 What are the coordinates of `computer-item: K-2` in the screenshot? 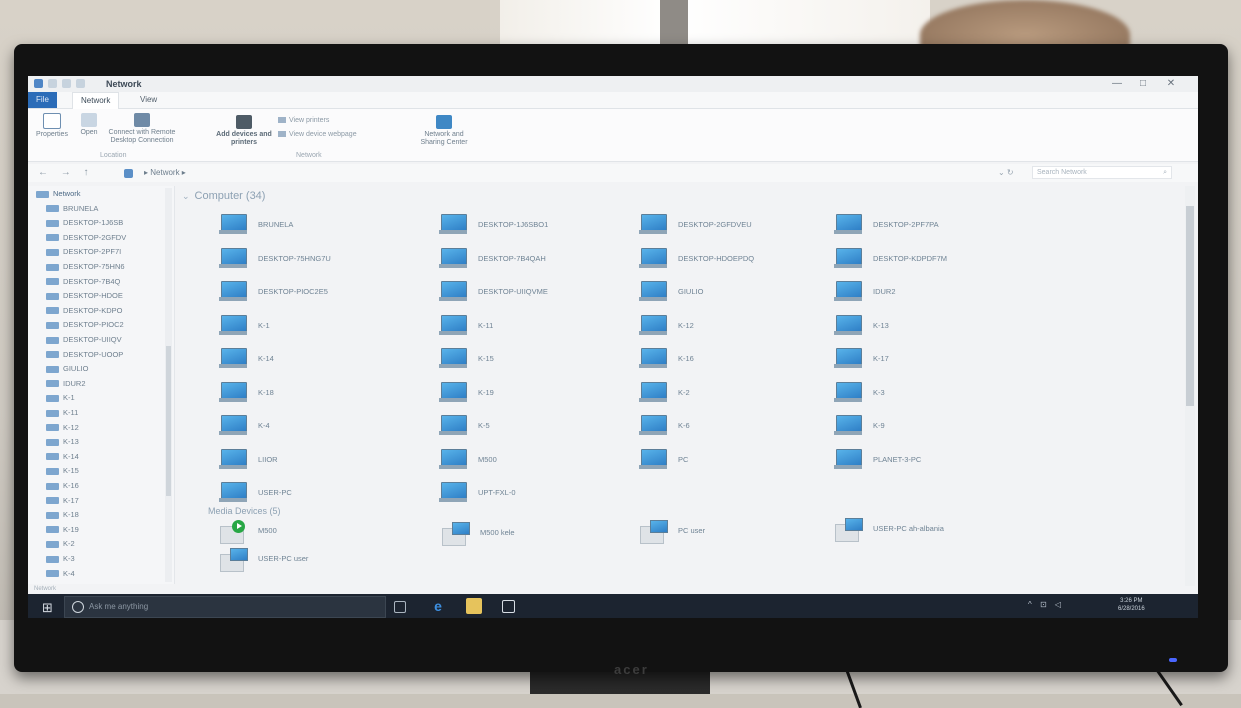 It's located at (738, 394).